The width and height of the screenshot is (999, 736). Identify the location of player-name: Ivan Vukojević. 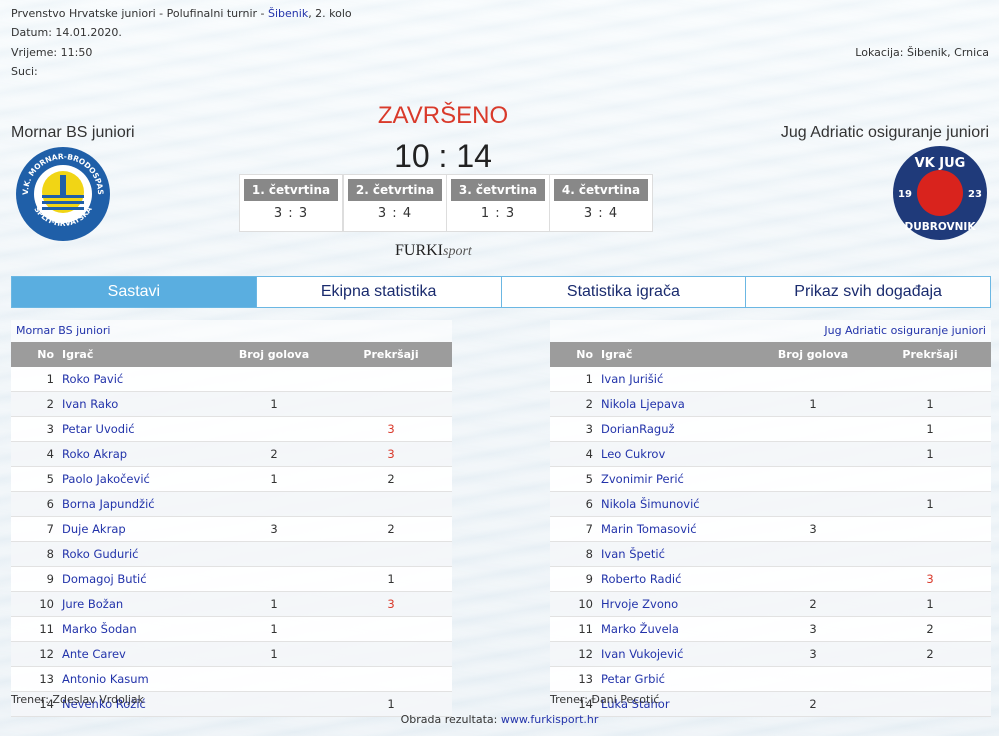
(678, 654).